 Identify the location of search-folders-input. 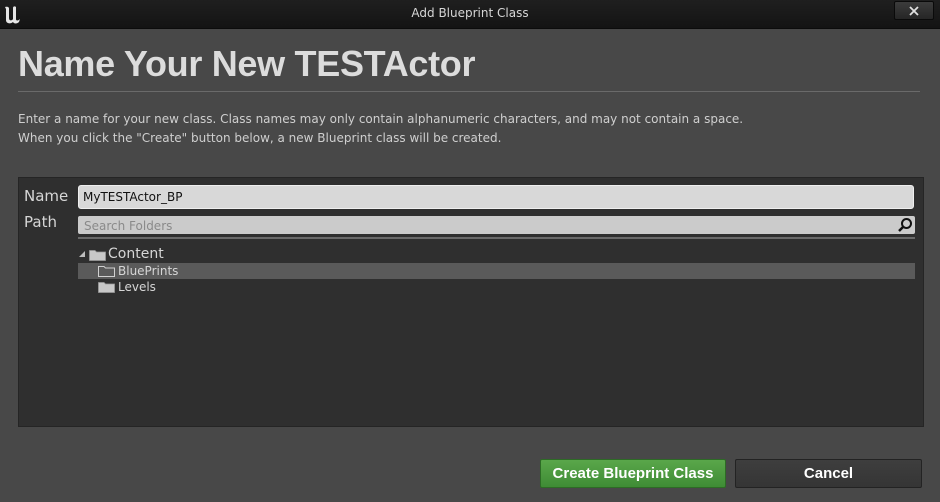
(484, 226).